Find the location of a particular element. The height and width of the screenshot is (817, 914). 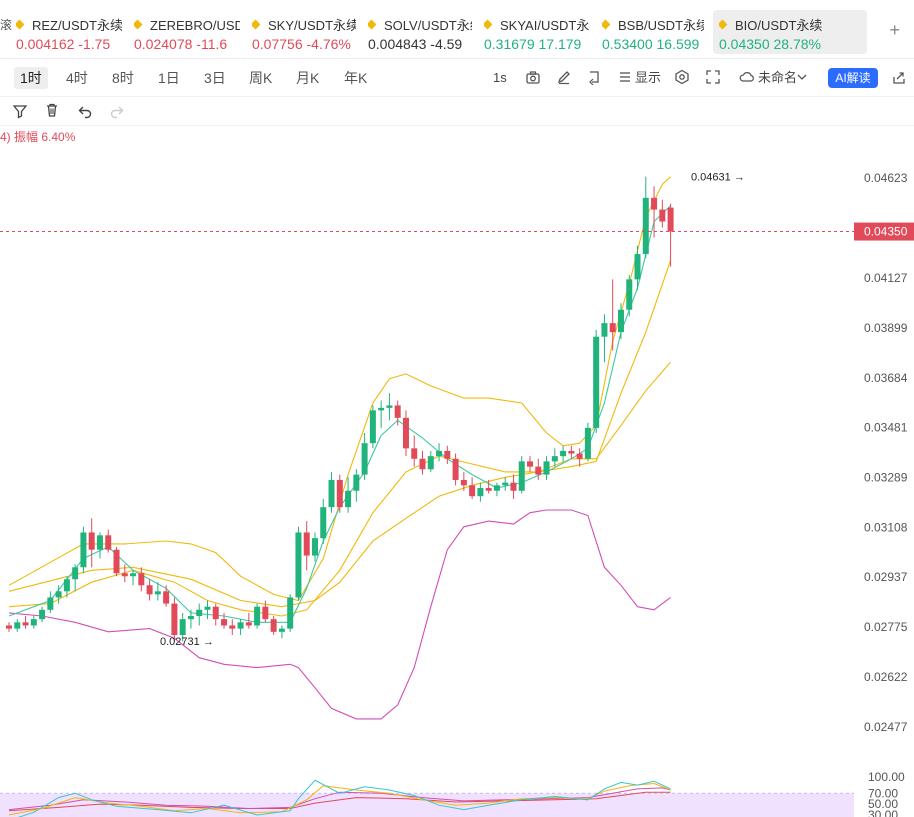

chevron-down-icon is located at coordinates (802, 77).